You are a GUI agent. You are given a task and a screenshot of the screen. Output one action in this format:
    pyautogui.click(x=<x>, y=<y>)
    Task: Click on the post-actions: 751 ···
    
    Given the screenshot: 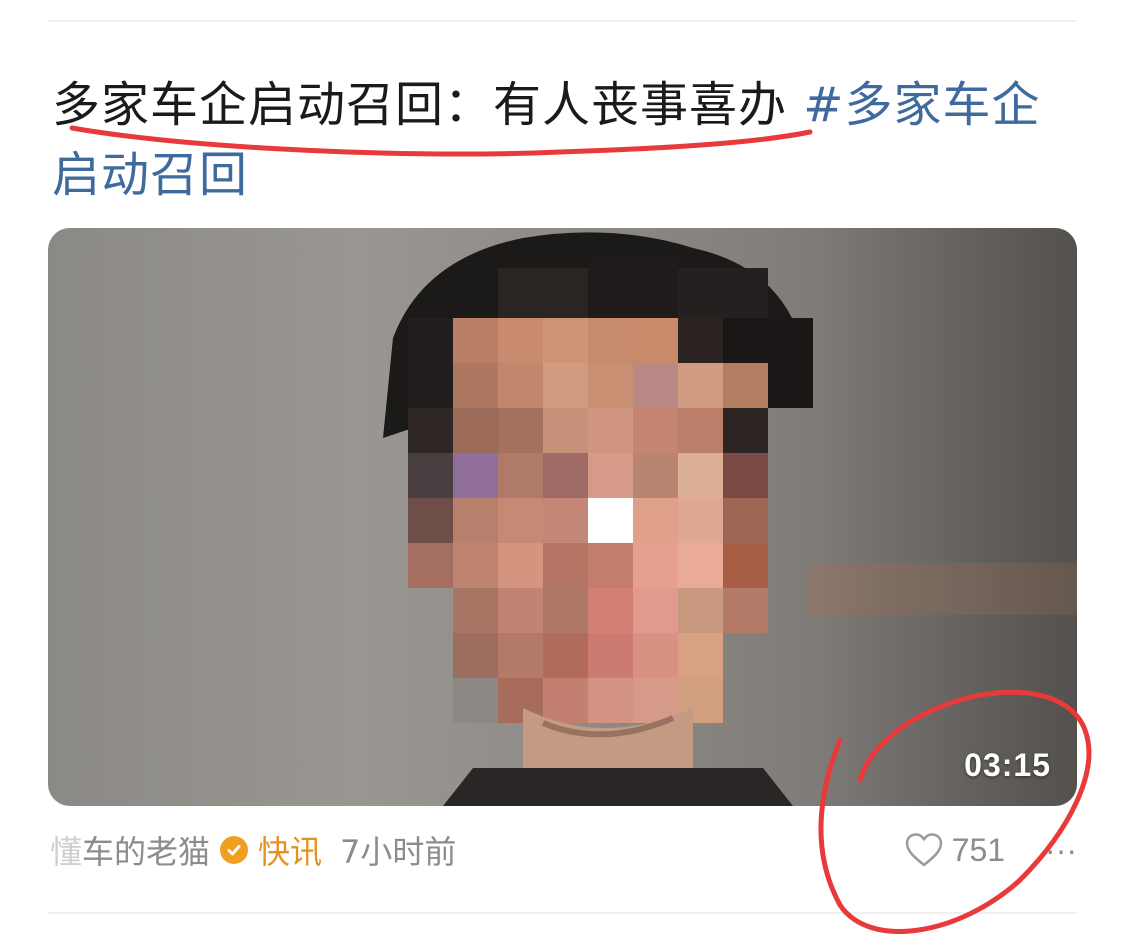 What is the action you would take?
    pyautogui.click(x=990, y=850)
    